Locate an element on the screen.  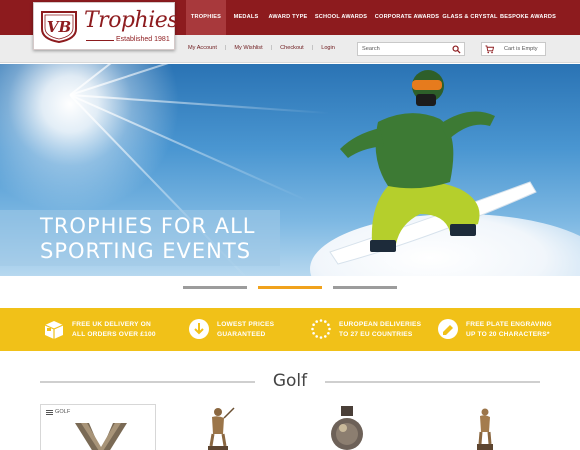
eu-stars-icon is located at coordinates (321, 329).